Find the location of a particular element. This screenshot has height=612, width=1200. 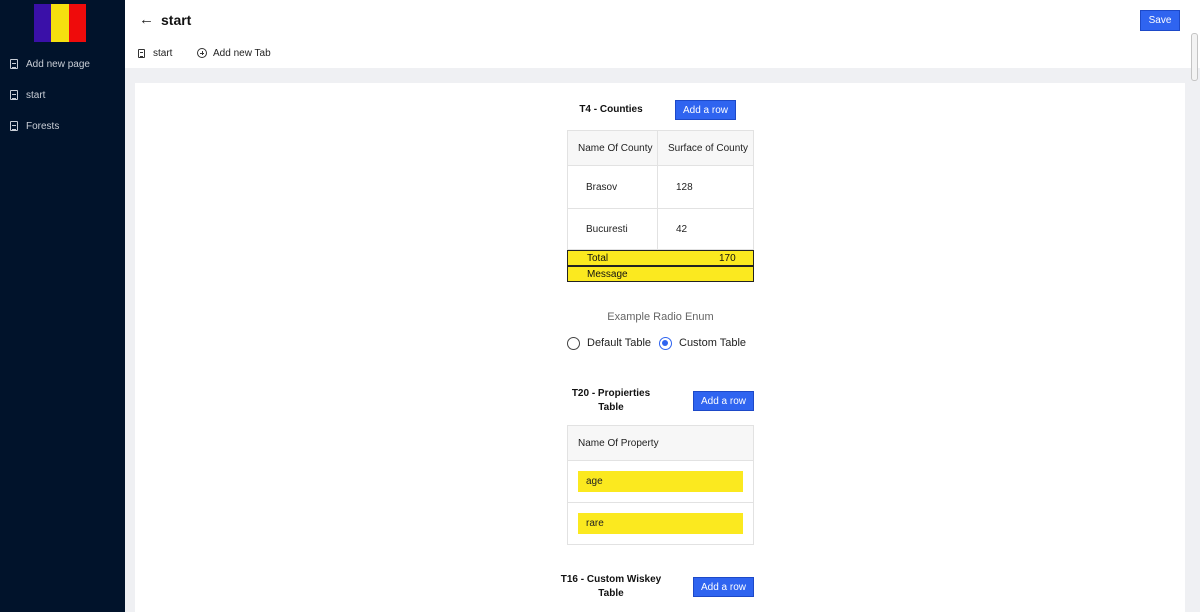

page-title: start is located at coordinates (176, 20).